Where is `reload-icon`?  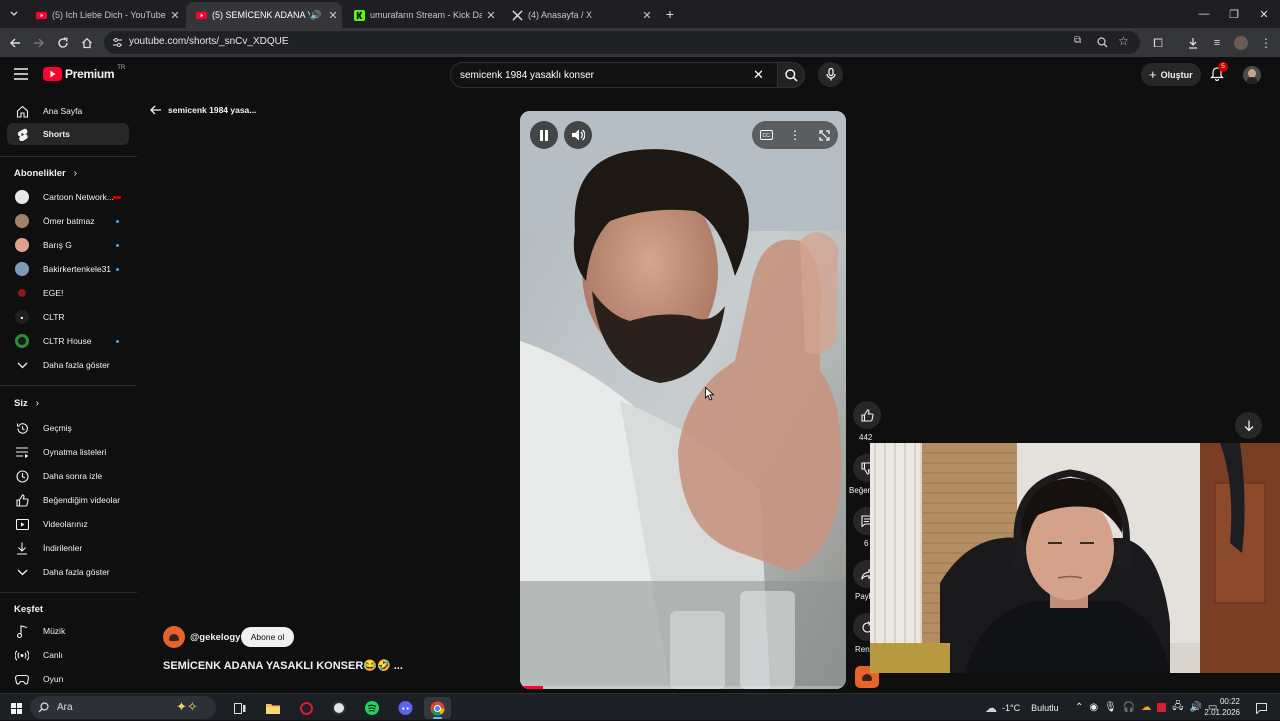 reload-icon is located at coordinates (63, 43).